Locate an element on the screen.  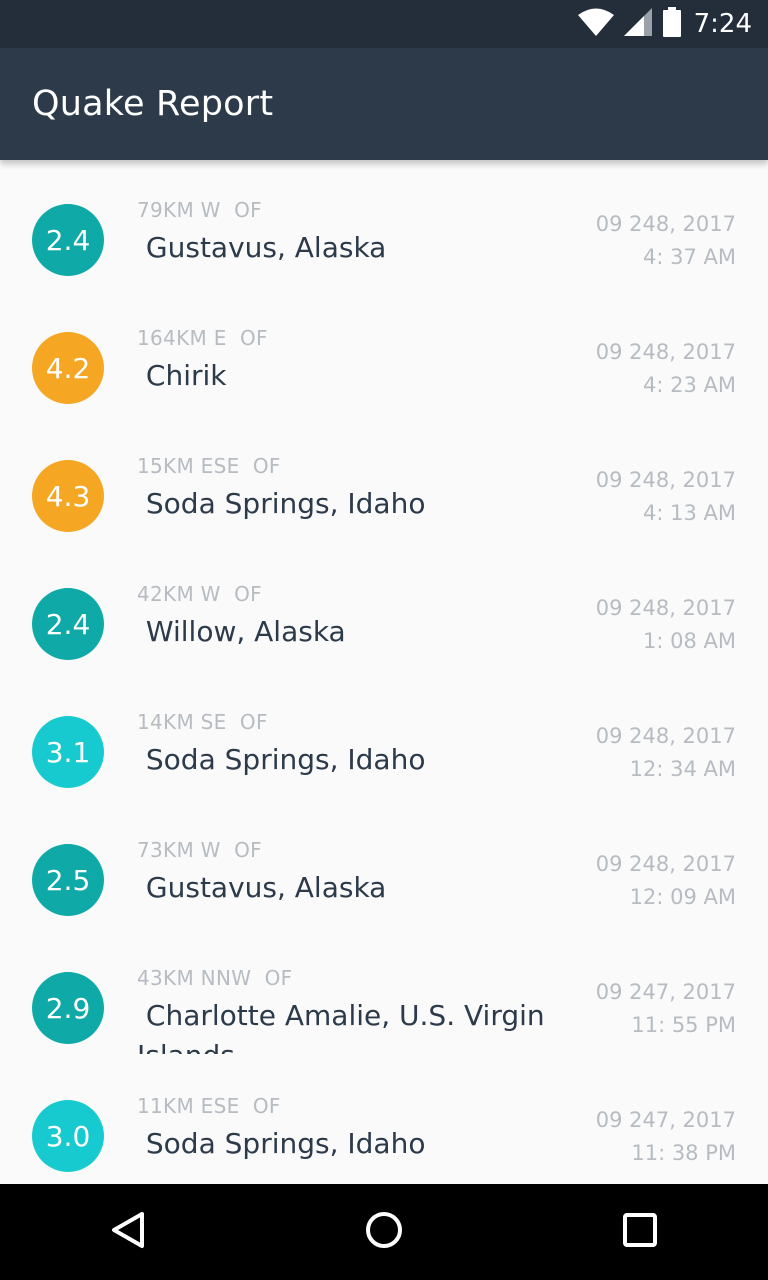
battery-icon is located at coordinates (672, 24).